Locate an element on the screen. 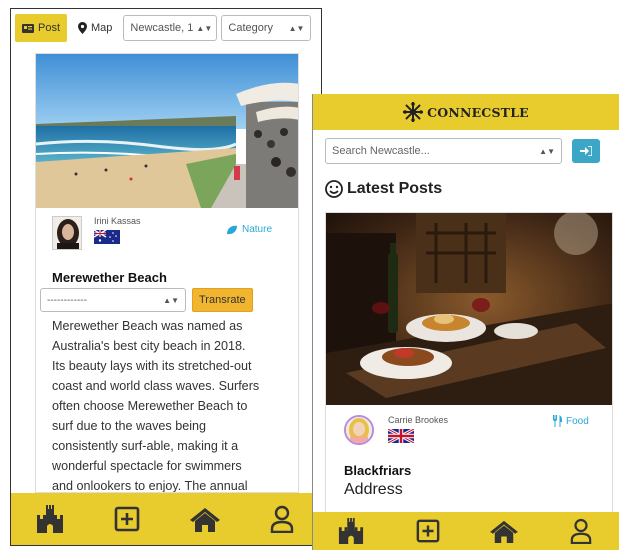 The width and height of the screenshot is (619, 550). australia-flag-icon is located at coordinates (107, 237).